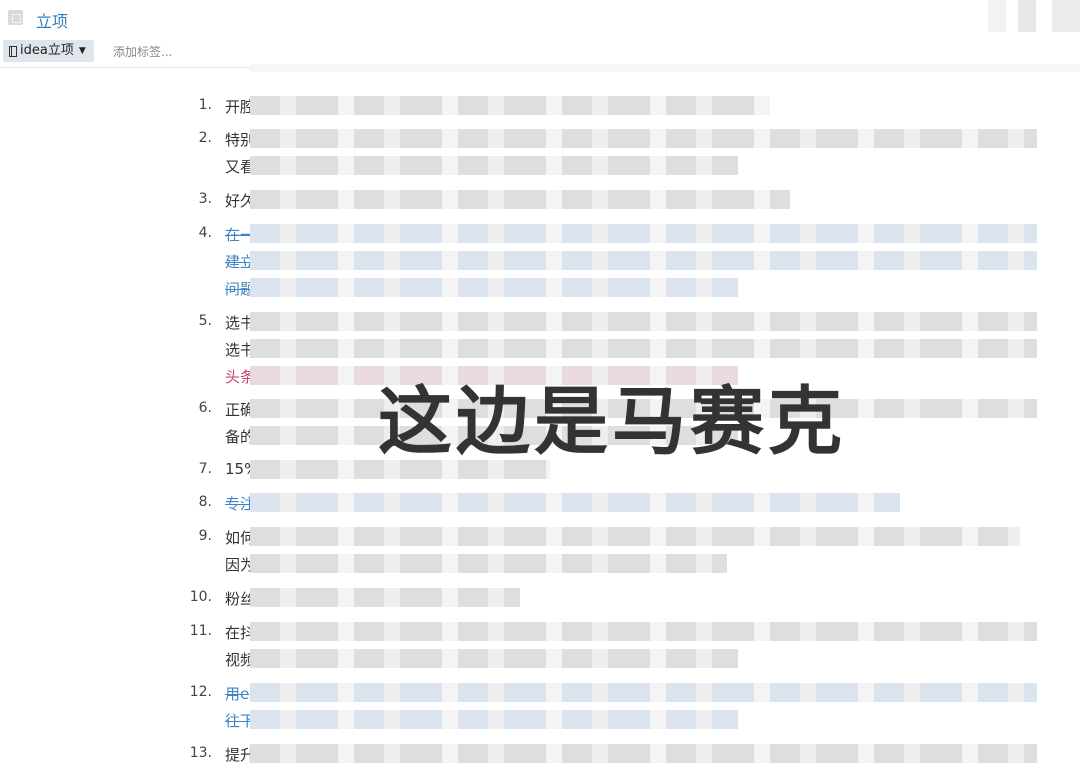 Image resolution: width=1080 pixels, height=770 pixels. I want to click on list-item-number: 5., so click(205, 321).